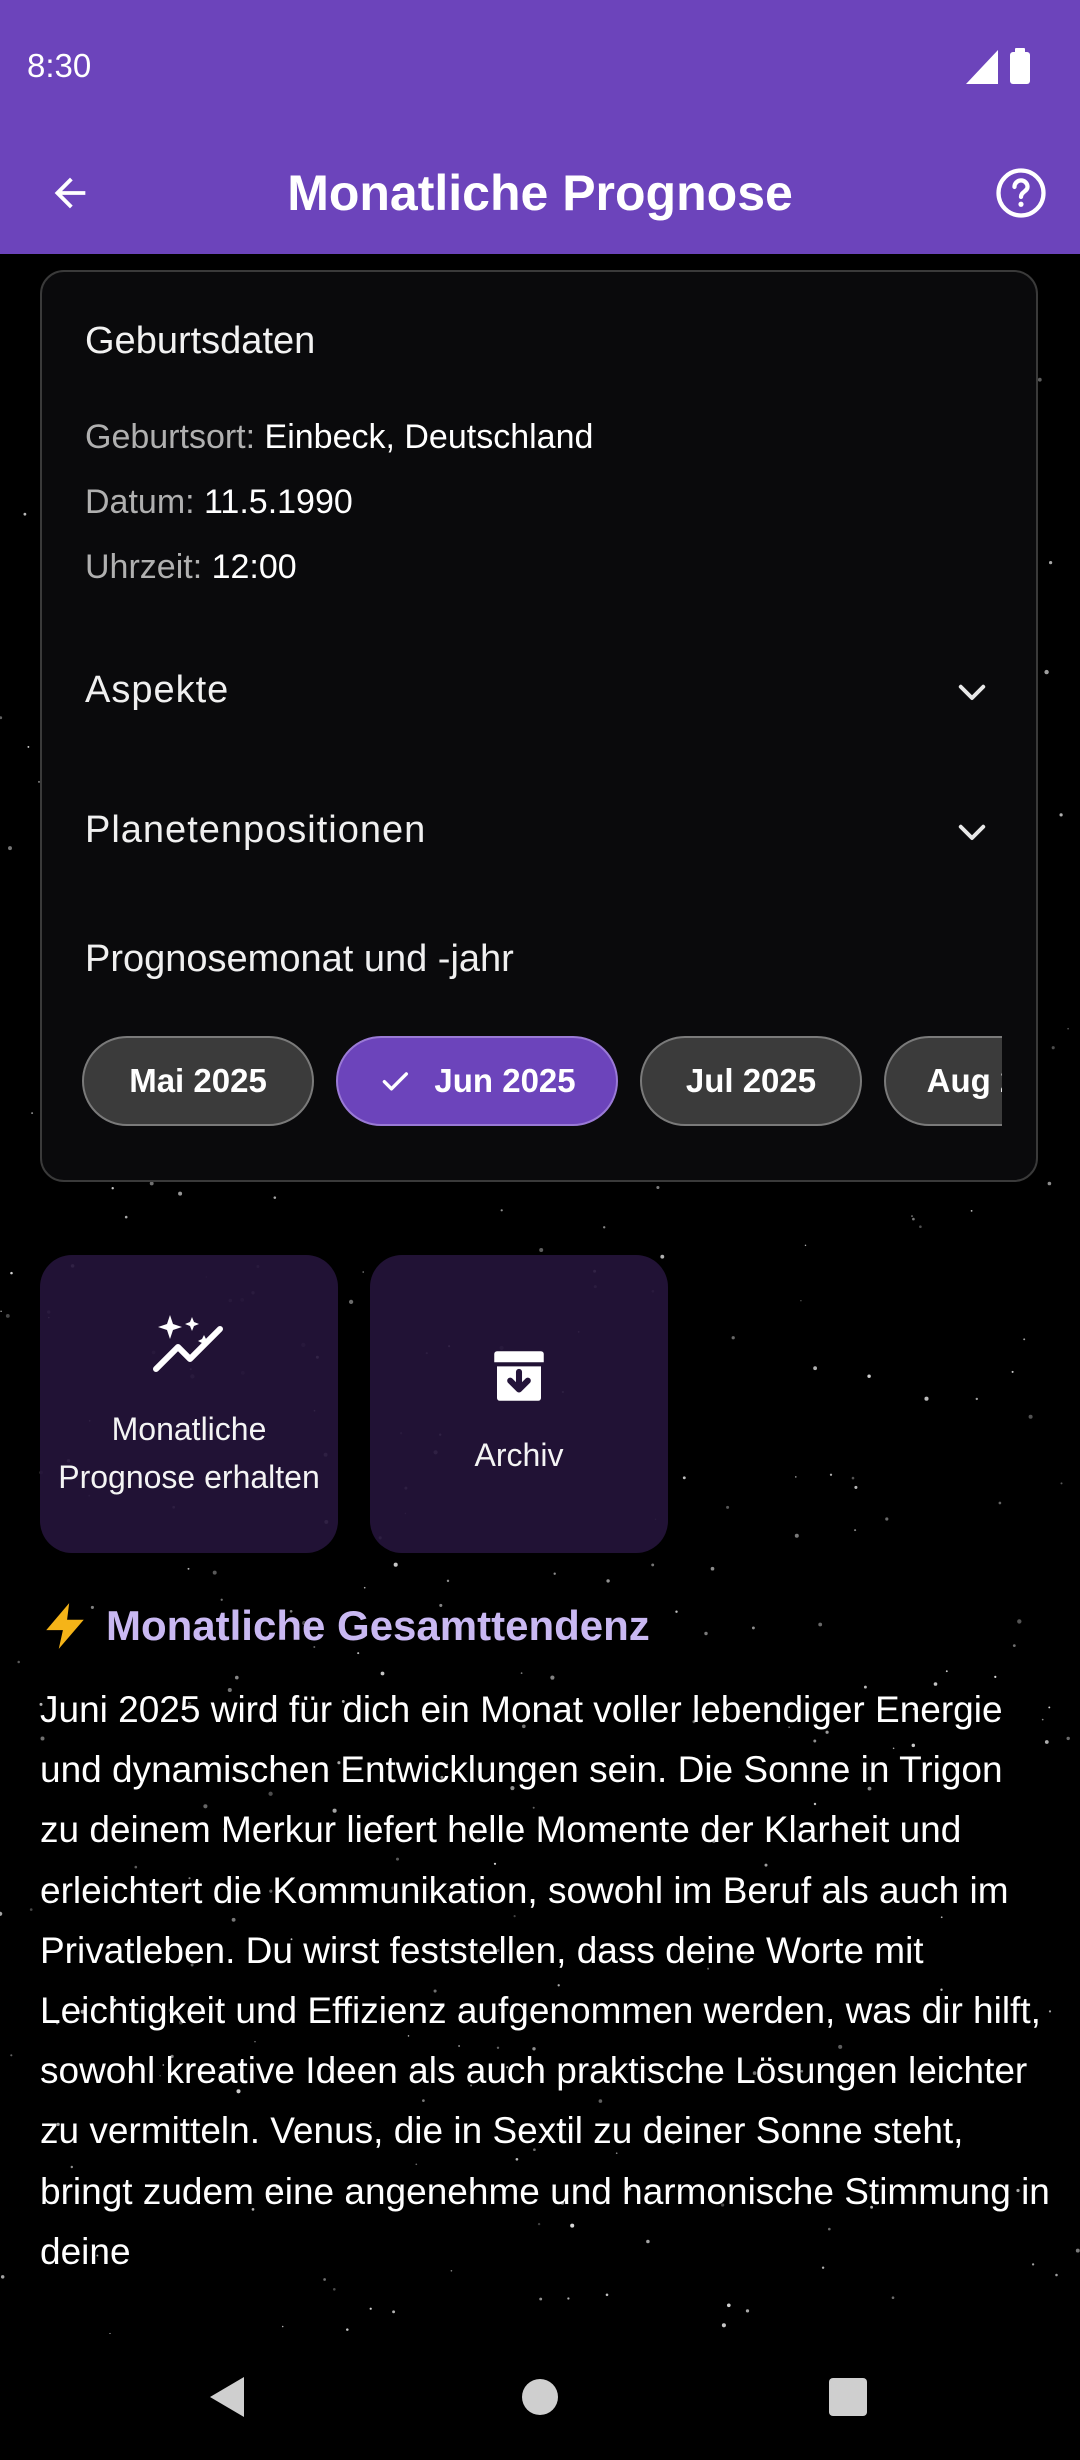 The width and height of the screenshot is (1080, 2460). What do you see at coordinates (189, 1344) in the screenshot?
I see `auto-graph-icon` at bounding box center [189, 1344].